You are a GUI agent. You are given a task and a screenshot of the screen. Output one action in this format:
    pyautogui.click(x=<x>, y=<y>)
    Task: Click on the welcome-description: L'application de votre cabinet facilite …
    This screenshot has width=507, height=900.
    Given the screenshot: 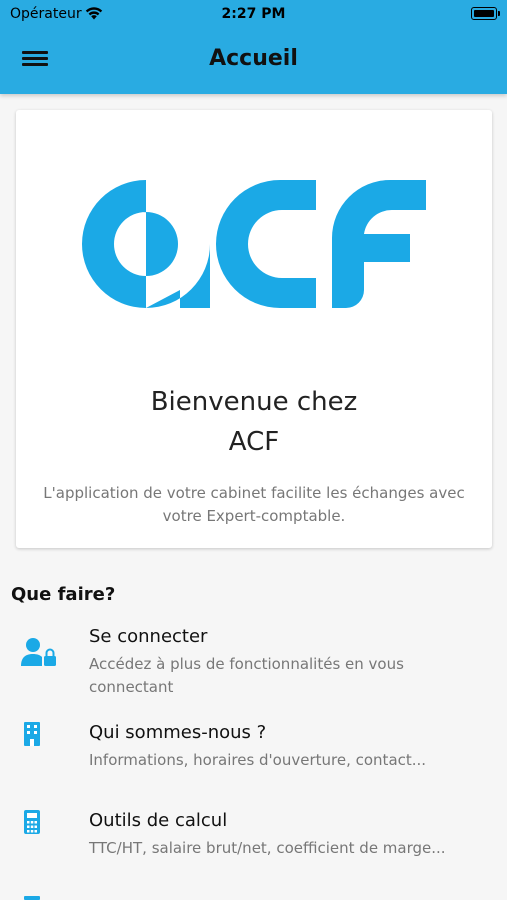 What is the action you would take?
    pyautogui.click(x=254, y=504)
    